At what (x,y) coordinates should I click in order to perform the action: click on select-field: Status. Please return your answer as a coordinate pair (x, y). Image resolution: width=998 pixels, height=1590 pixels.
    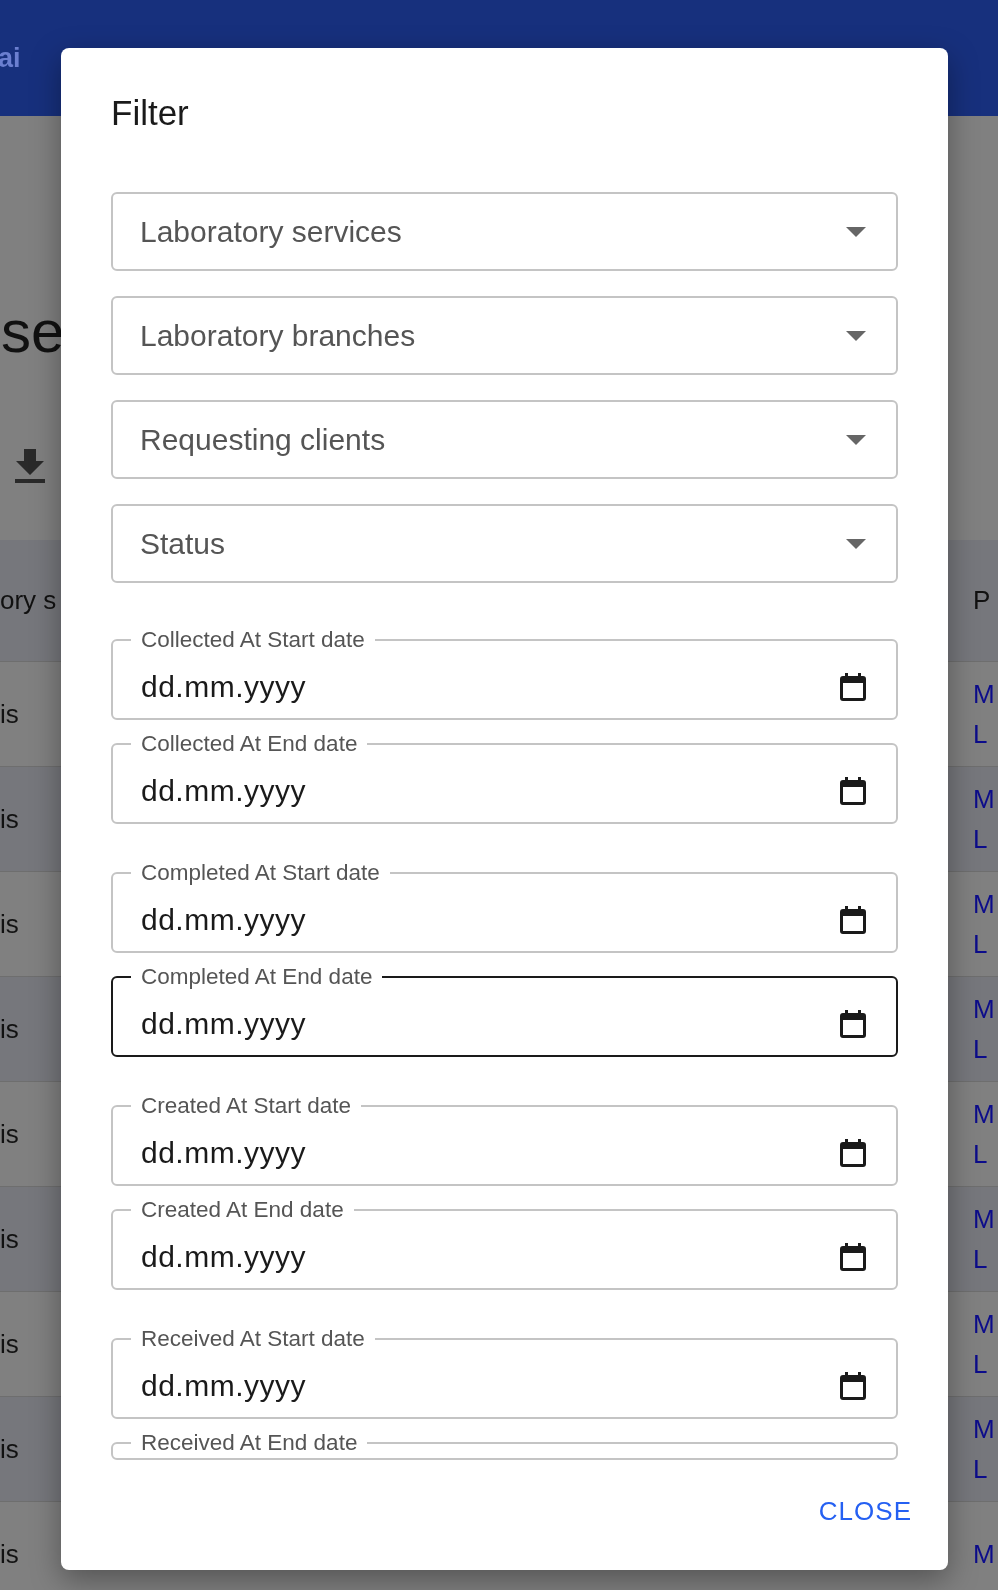
    Looking at the image, I should click on (504, 543).